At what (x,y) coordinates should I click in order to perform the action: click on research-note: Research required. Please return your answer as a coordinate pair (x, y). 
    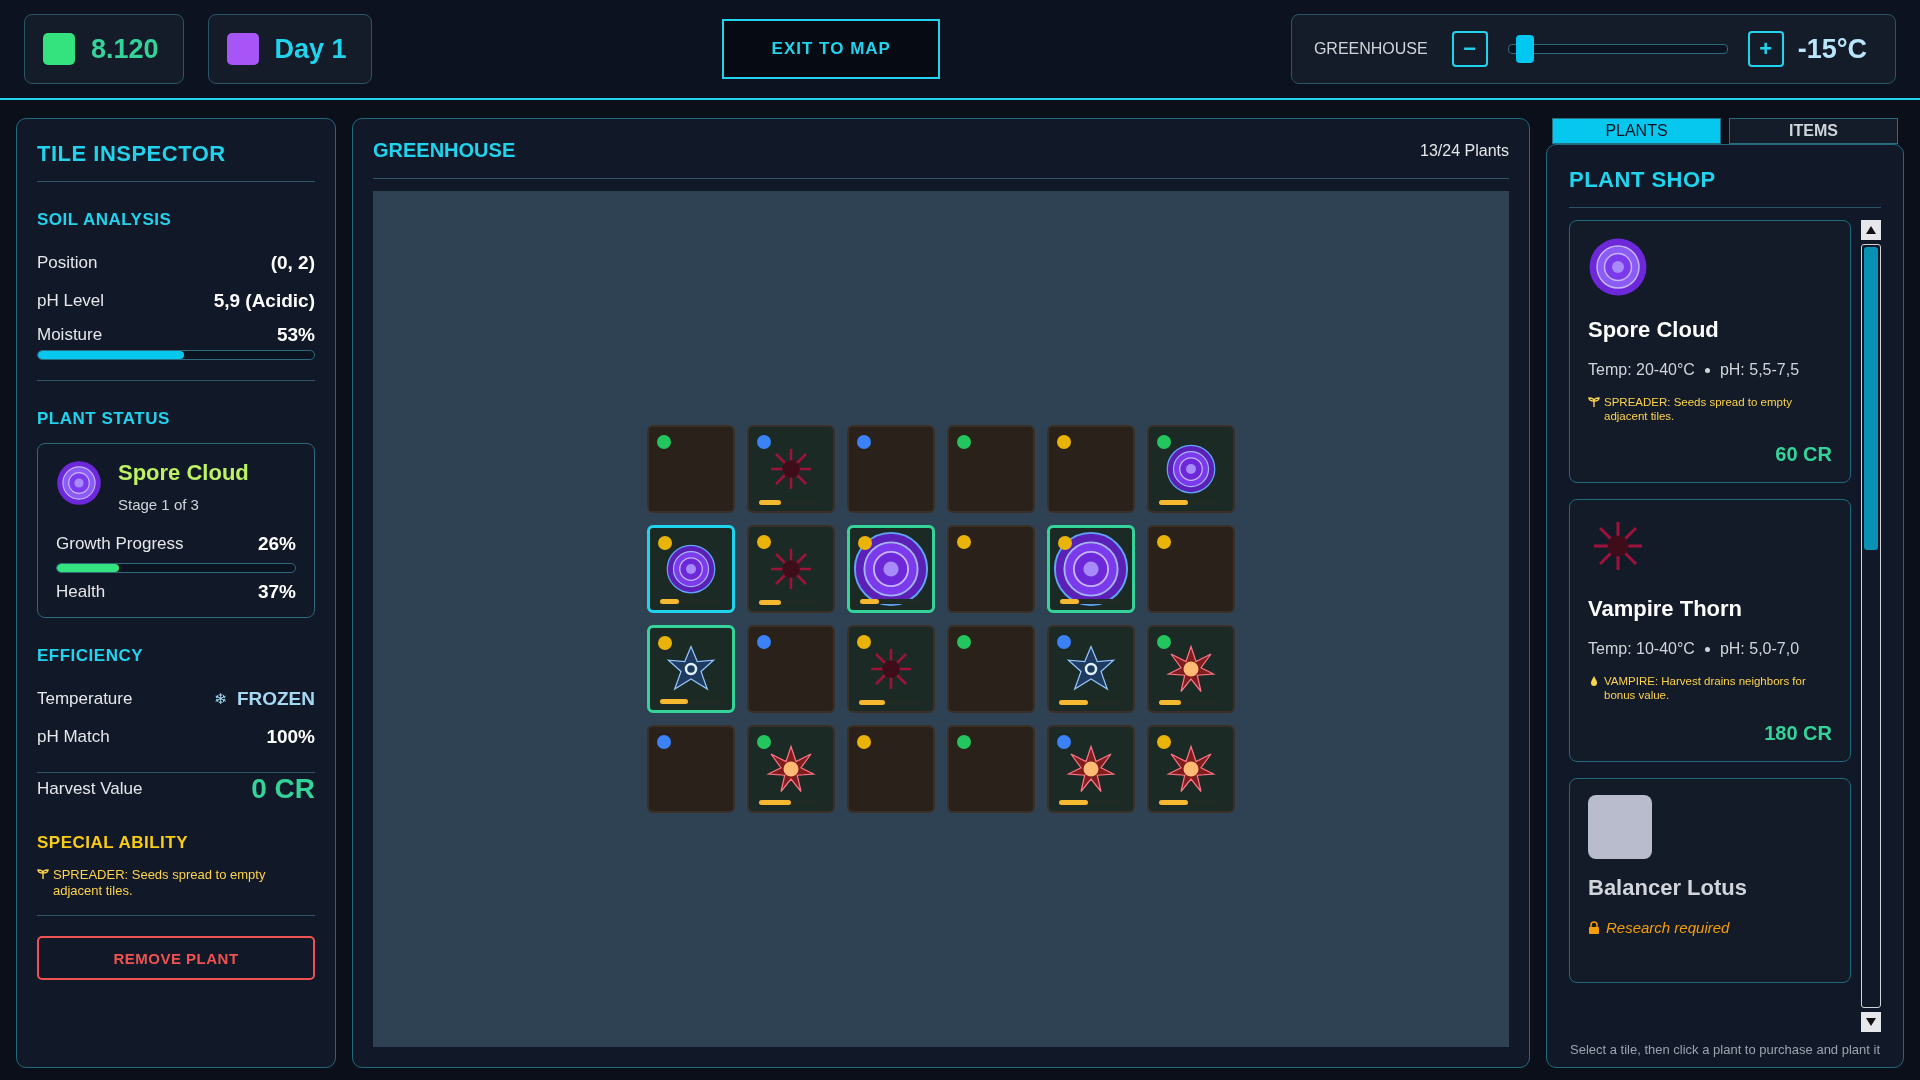
    Looking at the image, I should click on (1668, 927).